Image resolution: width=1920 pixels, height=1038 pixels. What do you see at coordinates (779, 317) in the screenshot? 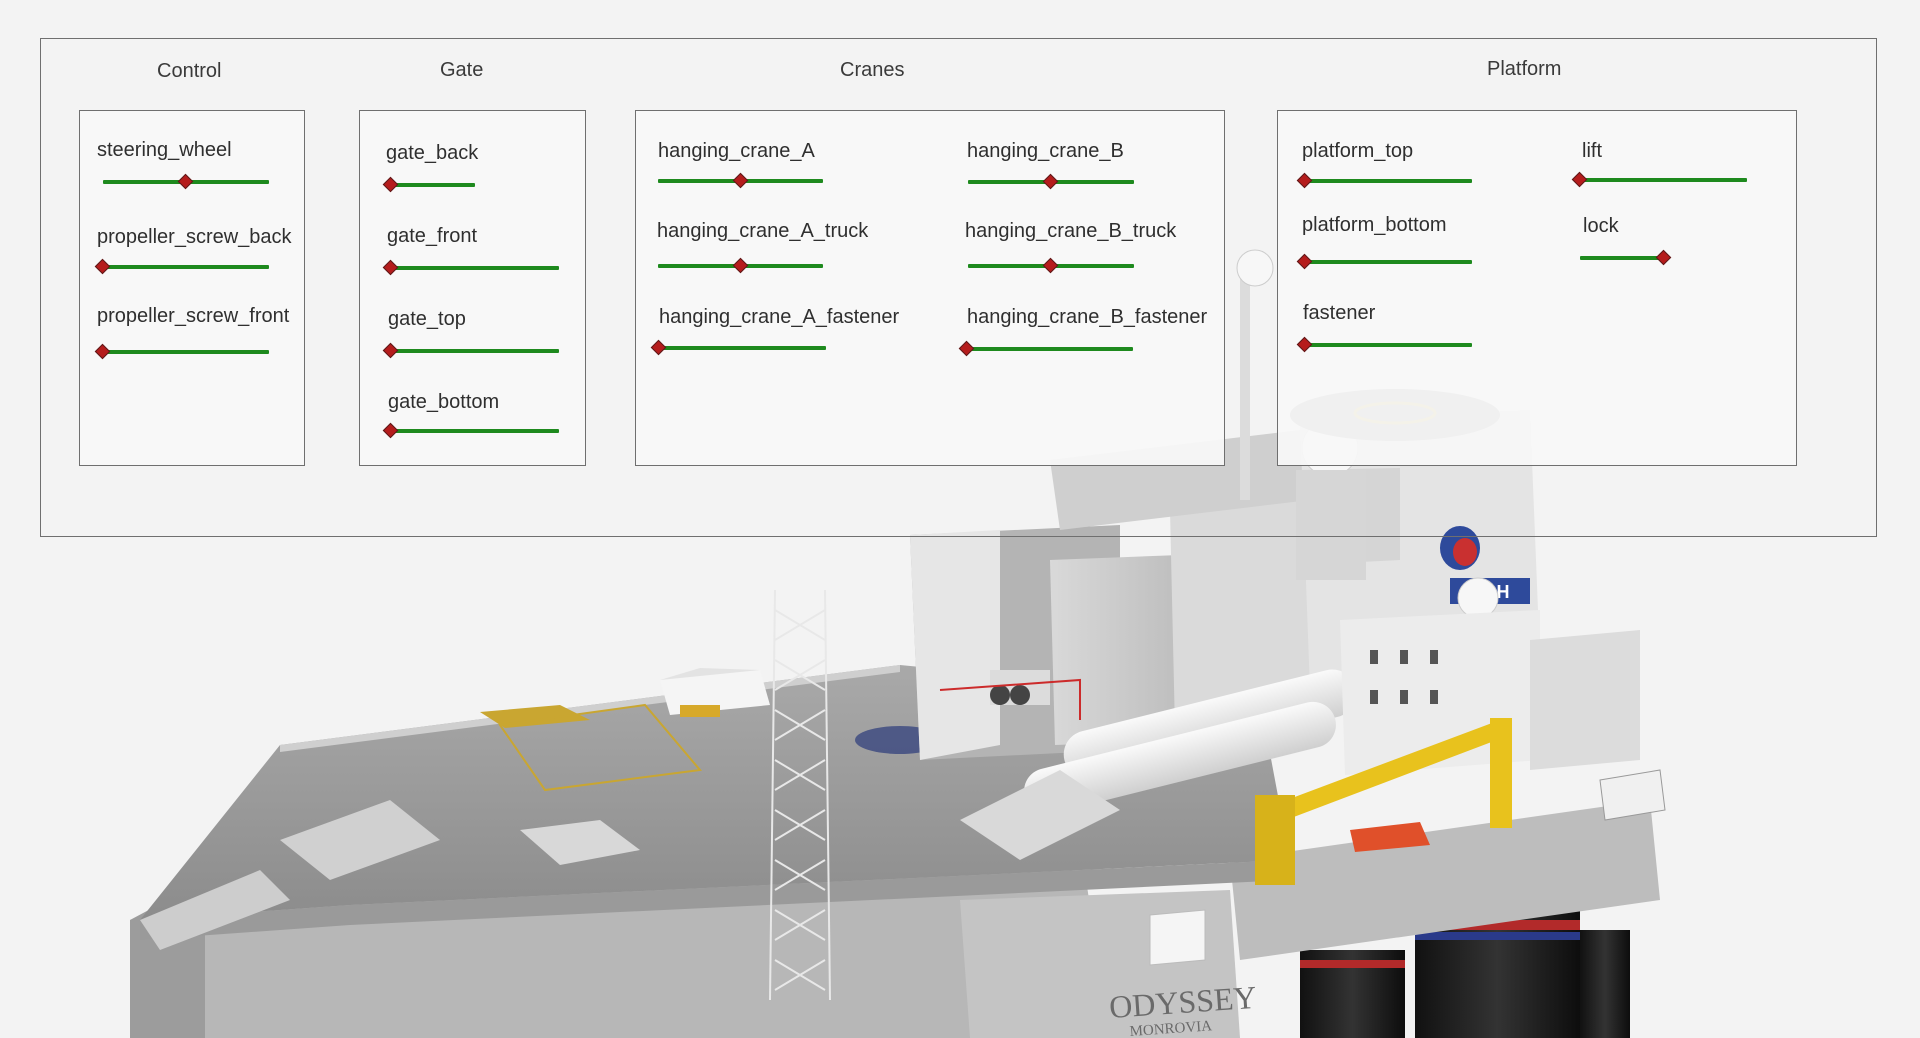
I see `hanging-crane-a-fastener-label: hanging_crane_A_fastener` at bounding box center [779, 317].